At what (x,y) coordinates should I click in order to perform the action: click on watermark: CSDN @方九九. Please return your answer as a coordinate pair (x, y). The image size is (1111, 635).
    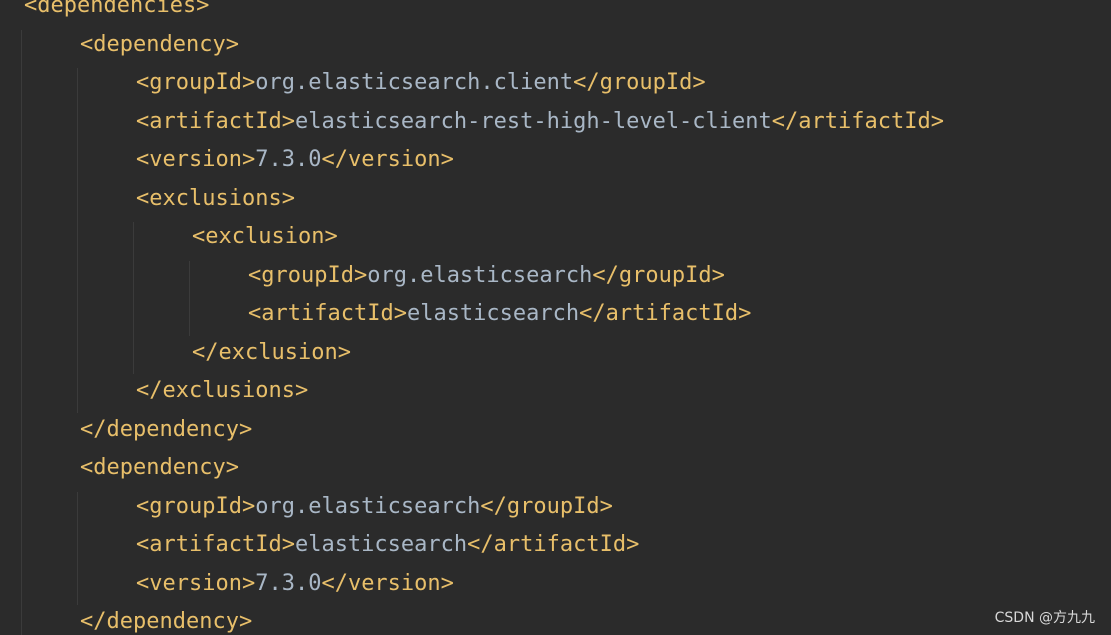
    Looking at the image, I should click on (1044, 618).